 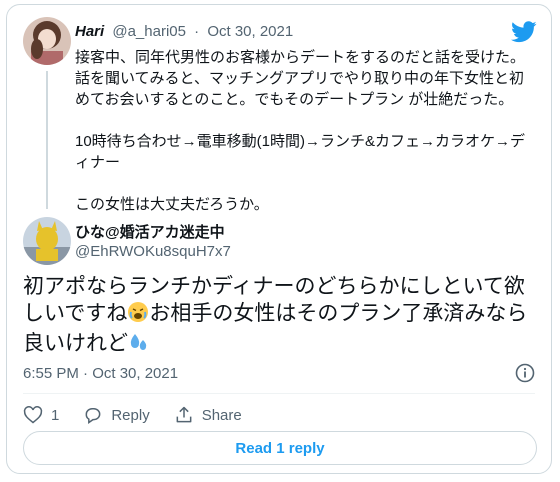 I want to click on parent-text-line: この女性は大丈夫だろうか。, so click(x=172, y=204).